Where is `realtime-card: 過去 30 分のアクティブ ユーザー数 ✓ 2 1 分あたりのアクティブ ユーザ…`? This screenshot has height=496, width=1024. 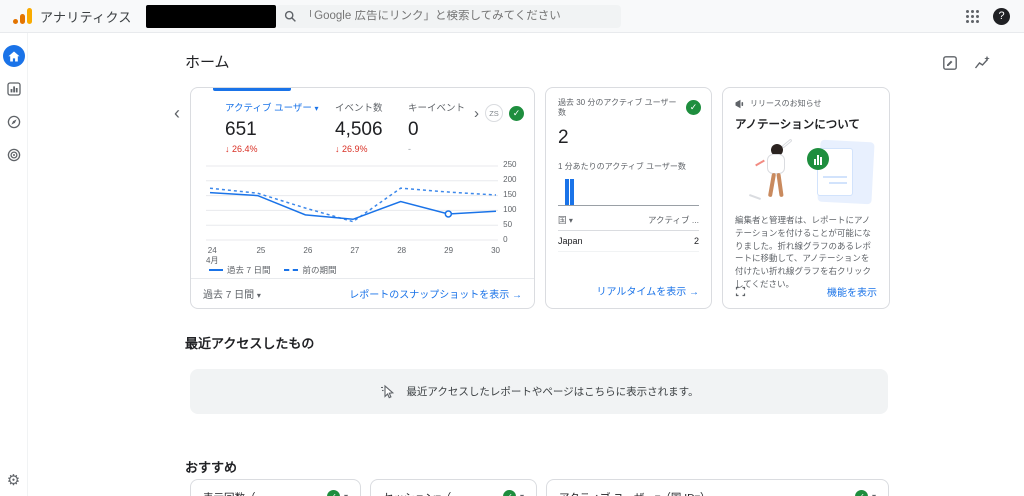 realtime-card: 過去 30 分のアクティブ ユーザー数 ✓ 2 1 分あたりのアクティブ ユーザ… is located at coordinates (628, 198).